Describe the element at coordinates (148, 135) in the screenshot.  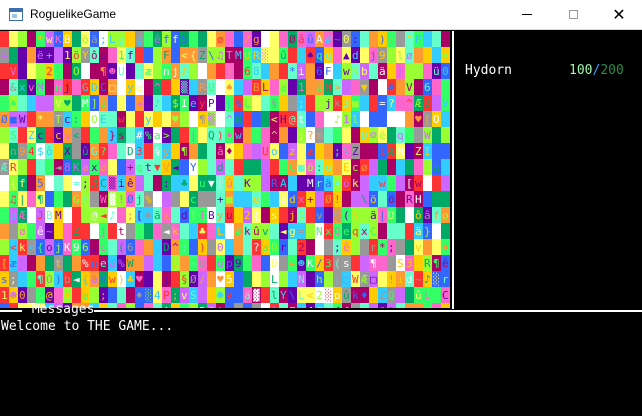
I see `map-tile-glyph: %` at that location.